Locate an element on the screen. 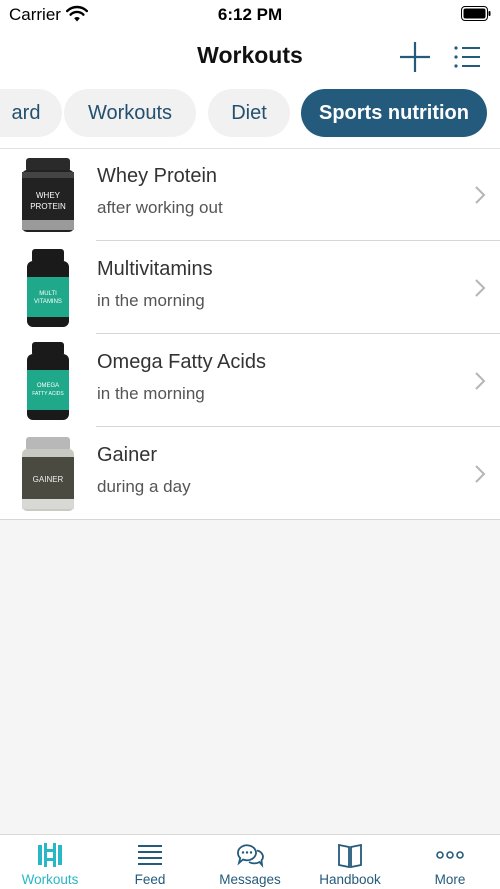 Image resolution: width=500 pixels, height=889 pixels. tab-label: Workouts is located at coordinates (50, 879).